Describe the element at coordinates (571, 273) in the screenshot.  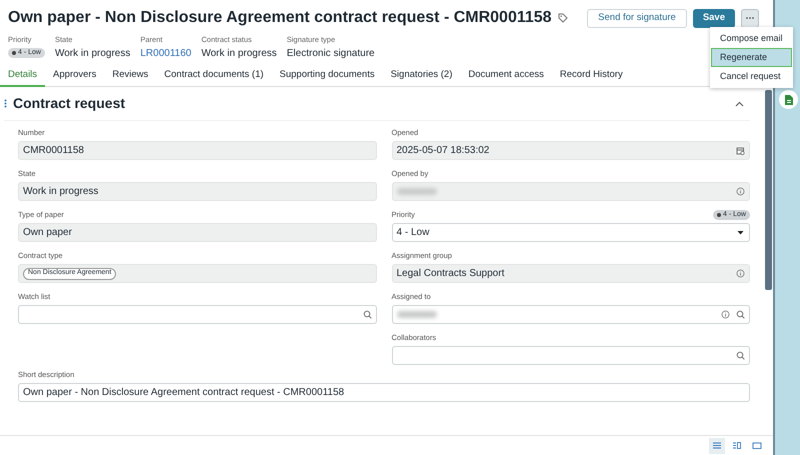
I see `input-field: Legal Contracts Support` at that location.